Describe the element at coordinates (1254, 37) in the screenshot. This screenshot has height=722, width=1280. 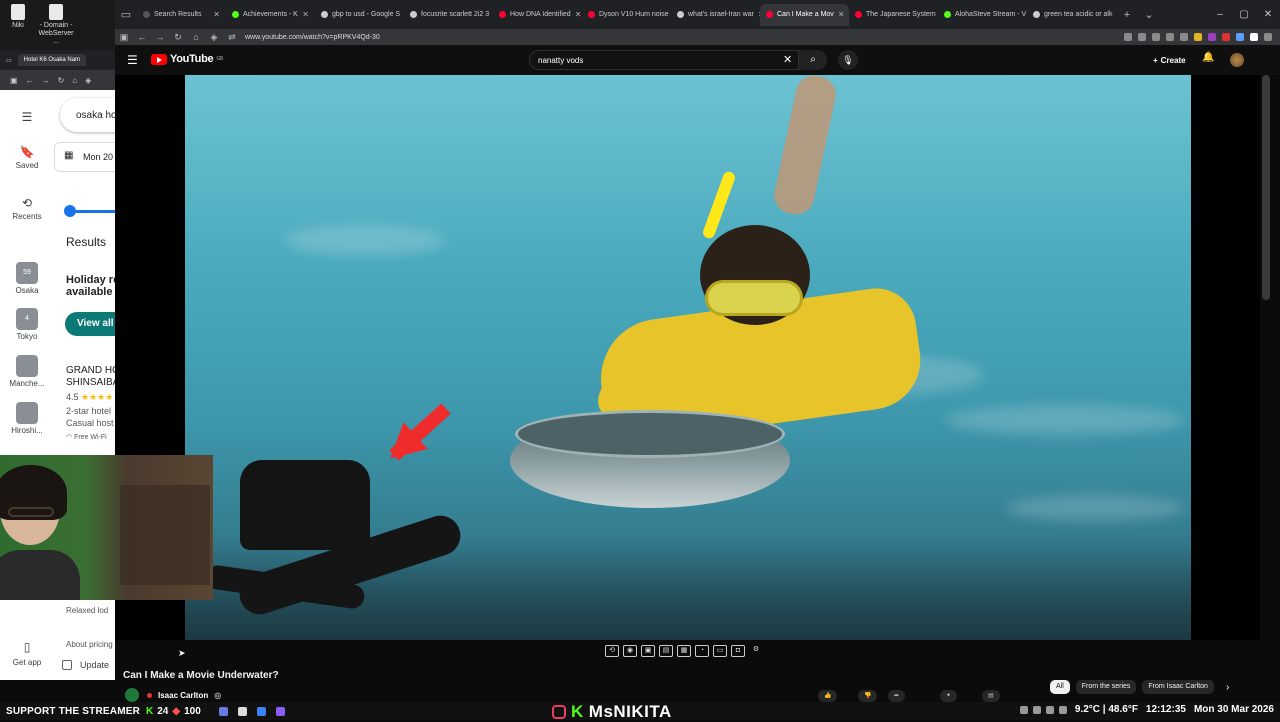
I see `profile-icon` at that location.